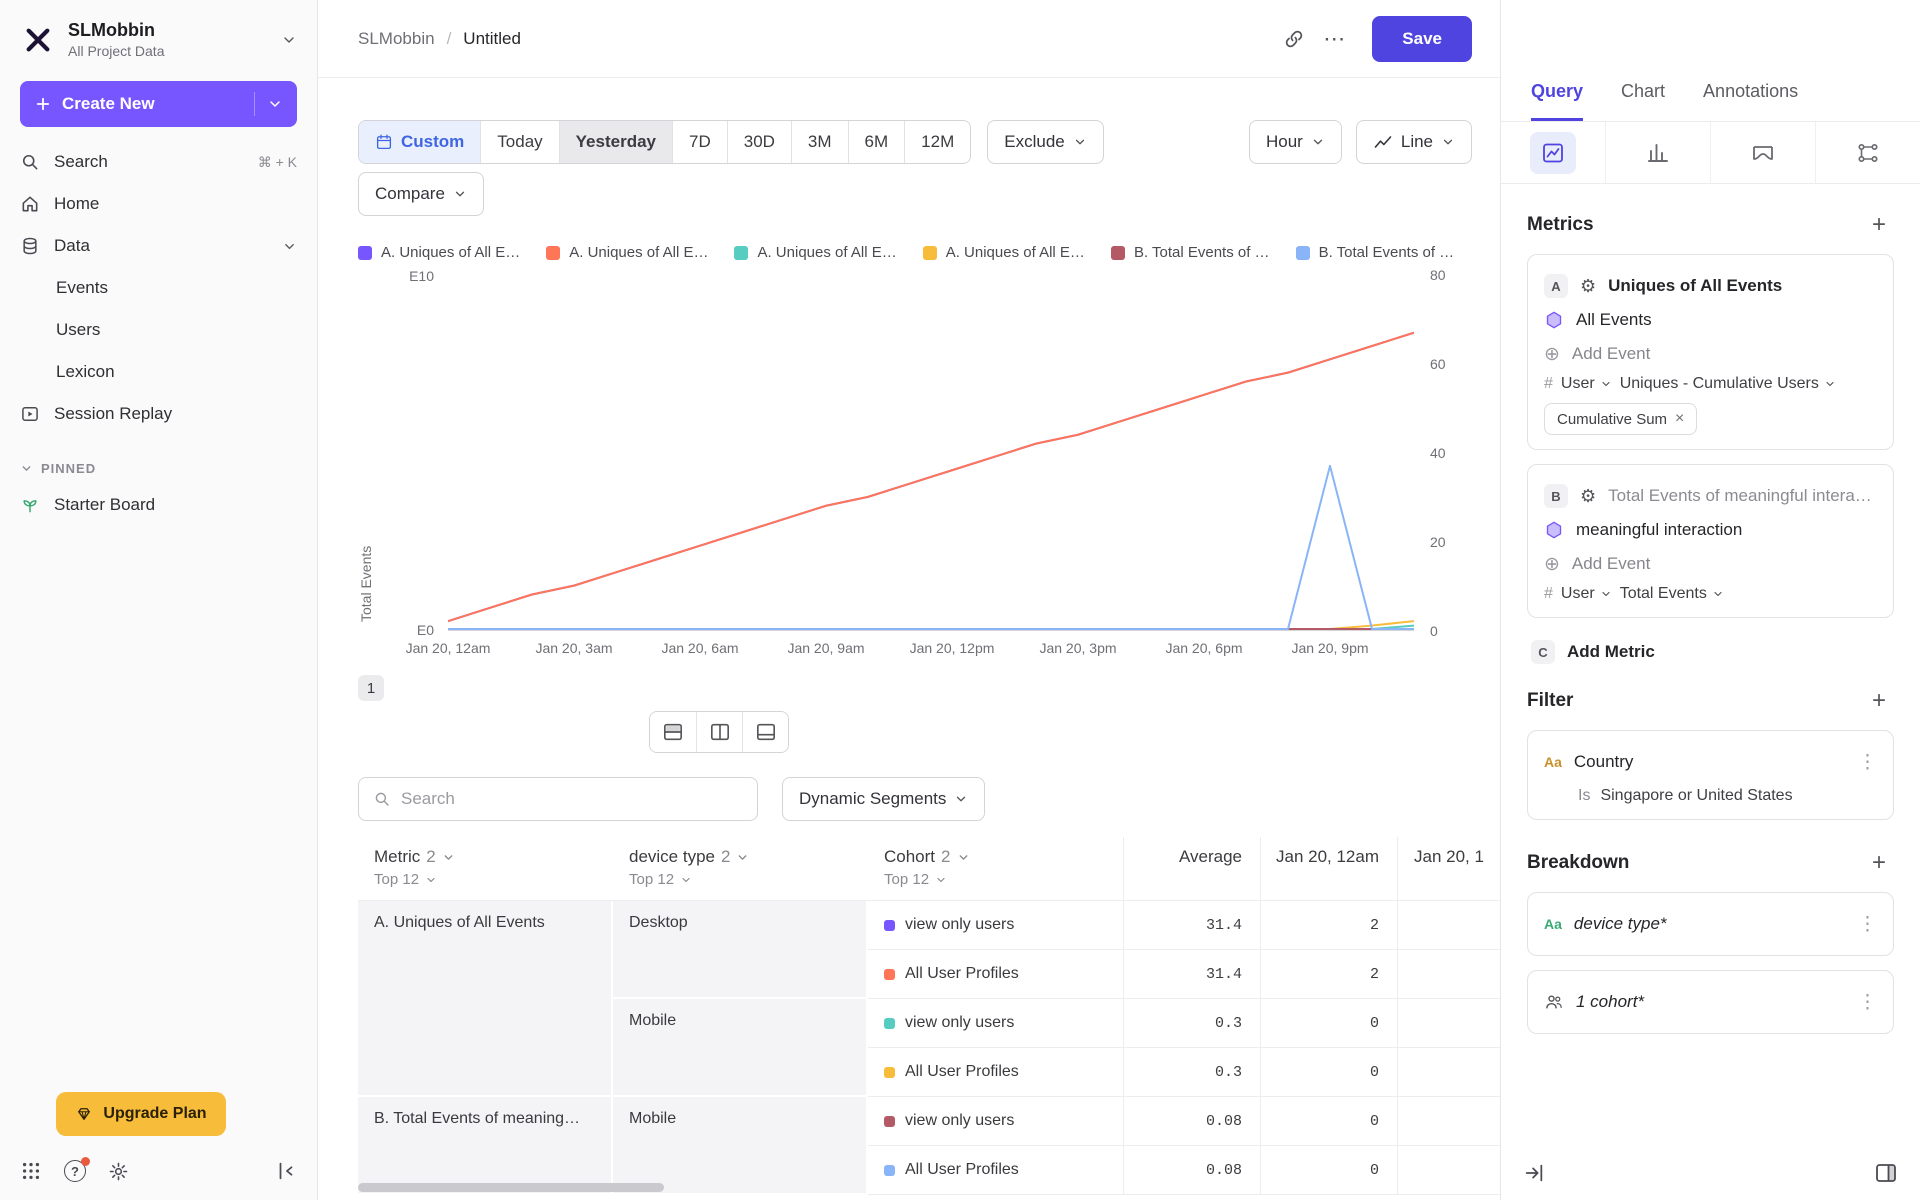 Image resolution: width=1920 pixels, height=1200 pixels. Describe the element at coordinates (485, 854) in the screenshot. I see `column-header-metric: Metric 2` at that location.